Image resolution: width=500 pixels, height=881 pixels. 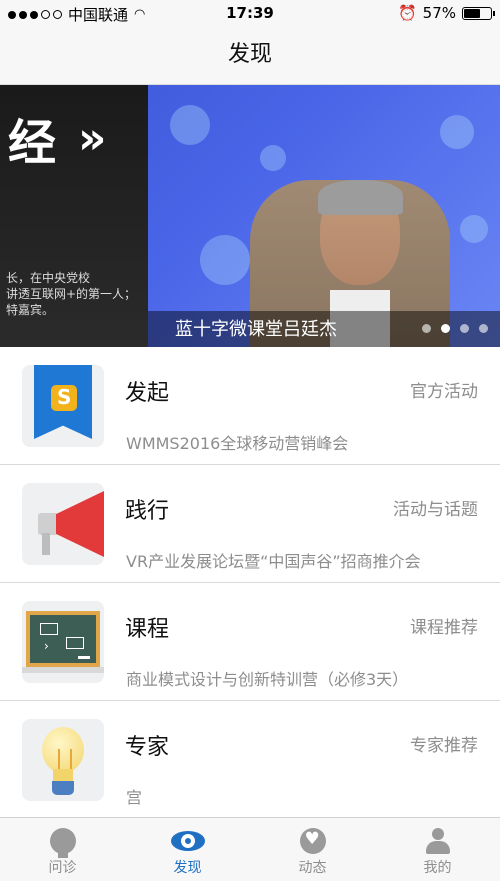 I want to click on list-item-zhuanjia: 专家 专家推荐 宫, so click(x=250, y=760).